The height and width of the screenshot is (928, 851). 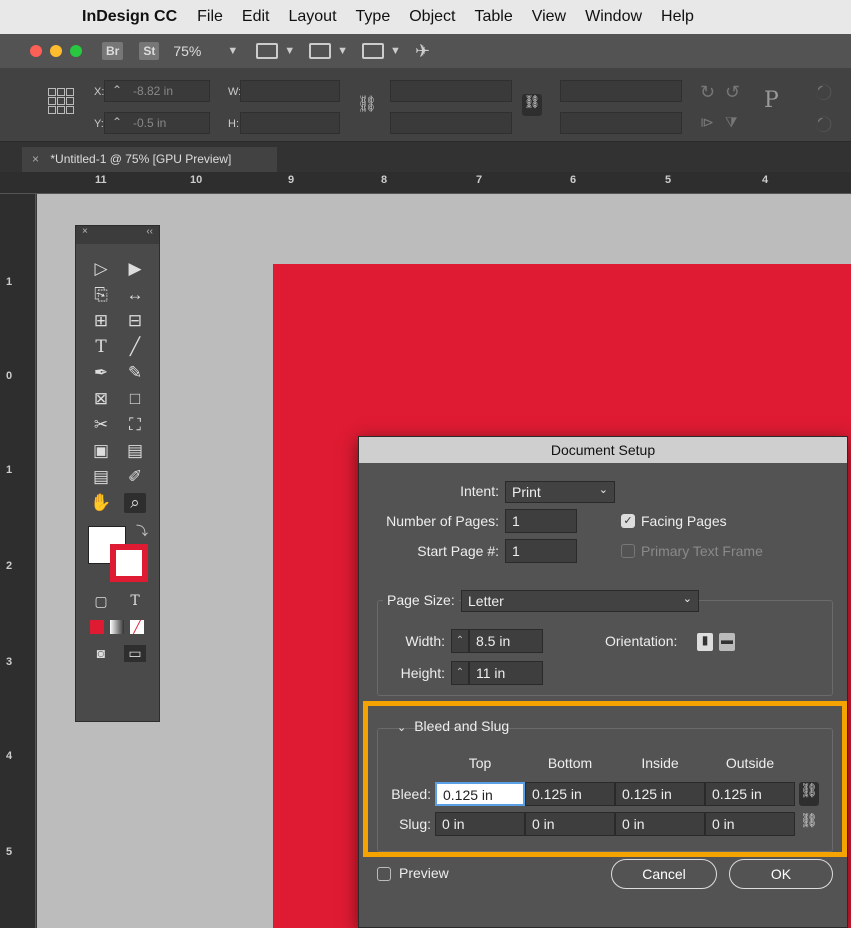 I want to click on landscape-orientation-icon: ▬, so click(x=727, y=642).